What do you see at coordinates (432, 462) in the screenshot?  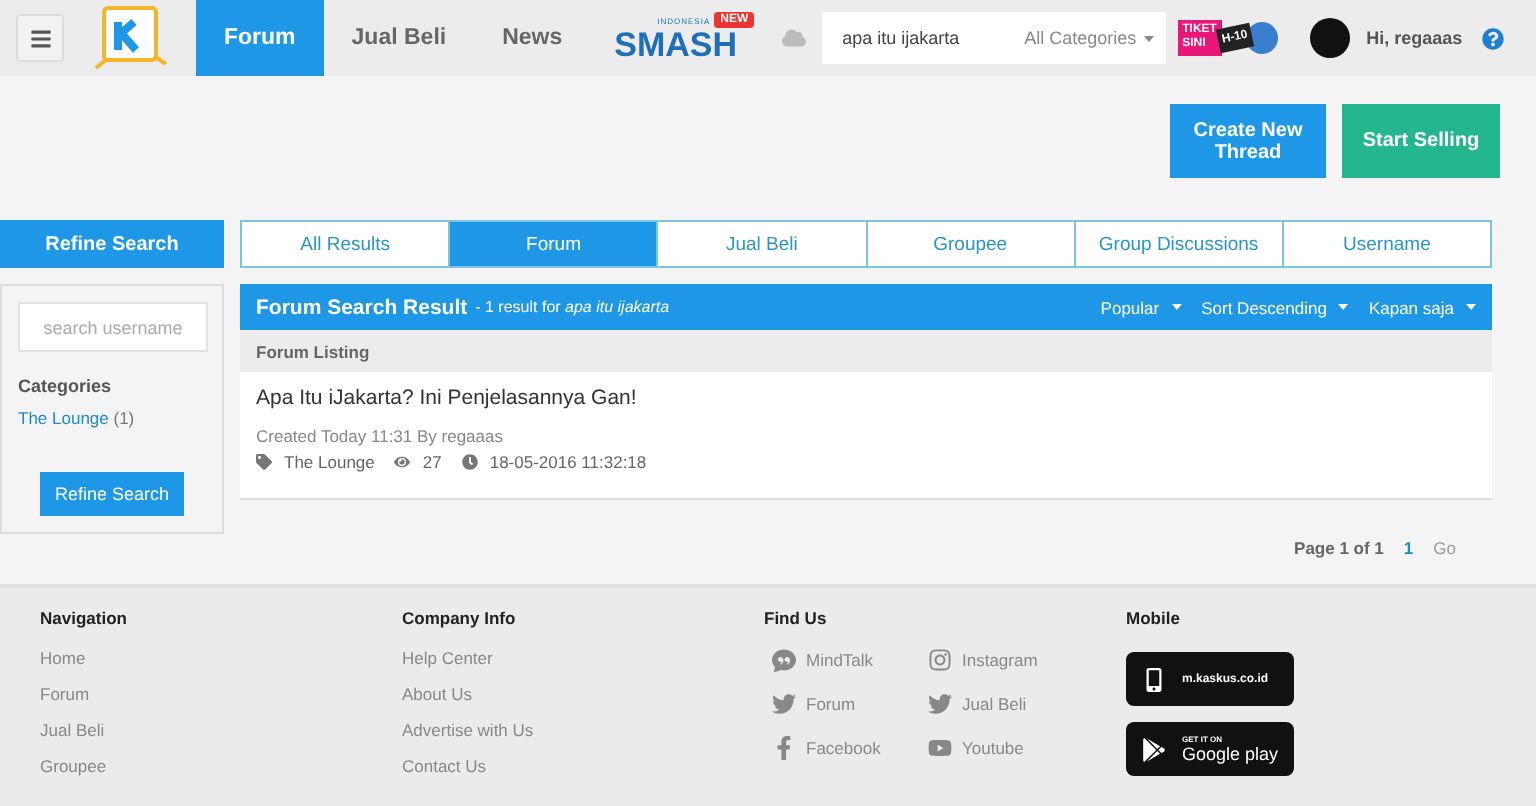 I see `thread-views: 27` at bounding box center [432, 462].